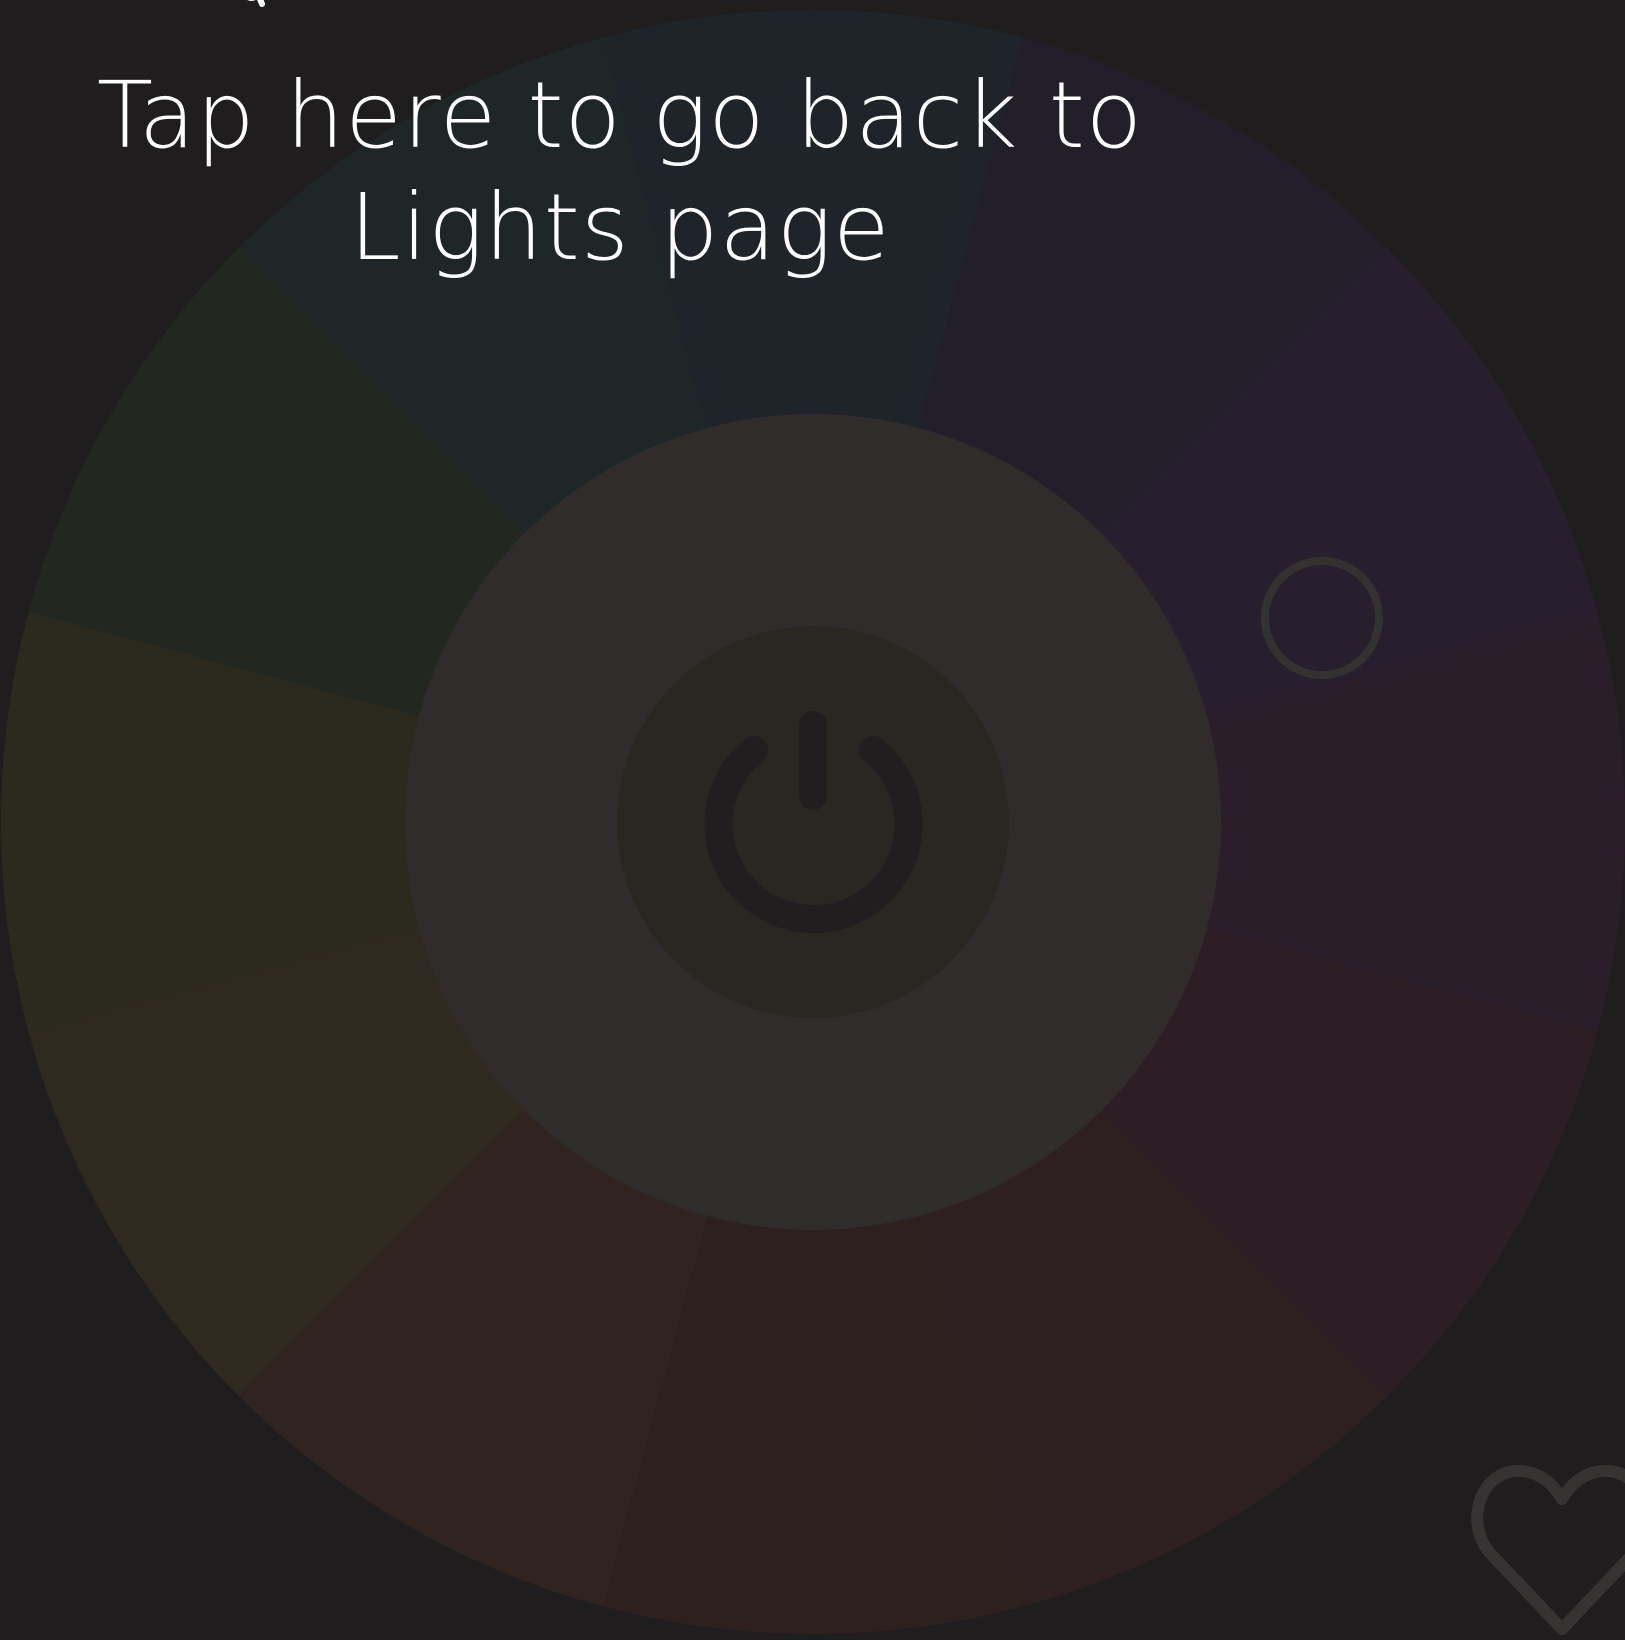 The image size is (1625, 1640). I want to click on tooltip-line-1: Tap here to go back to, so click(620, 115).